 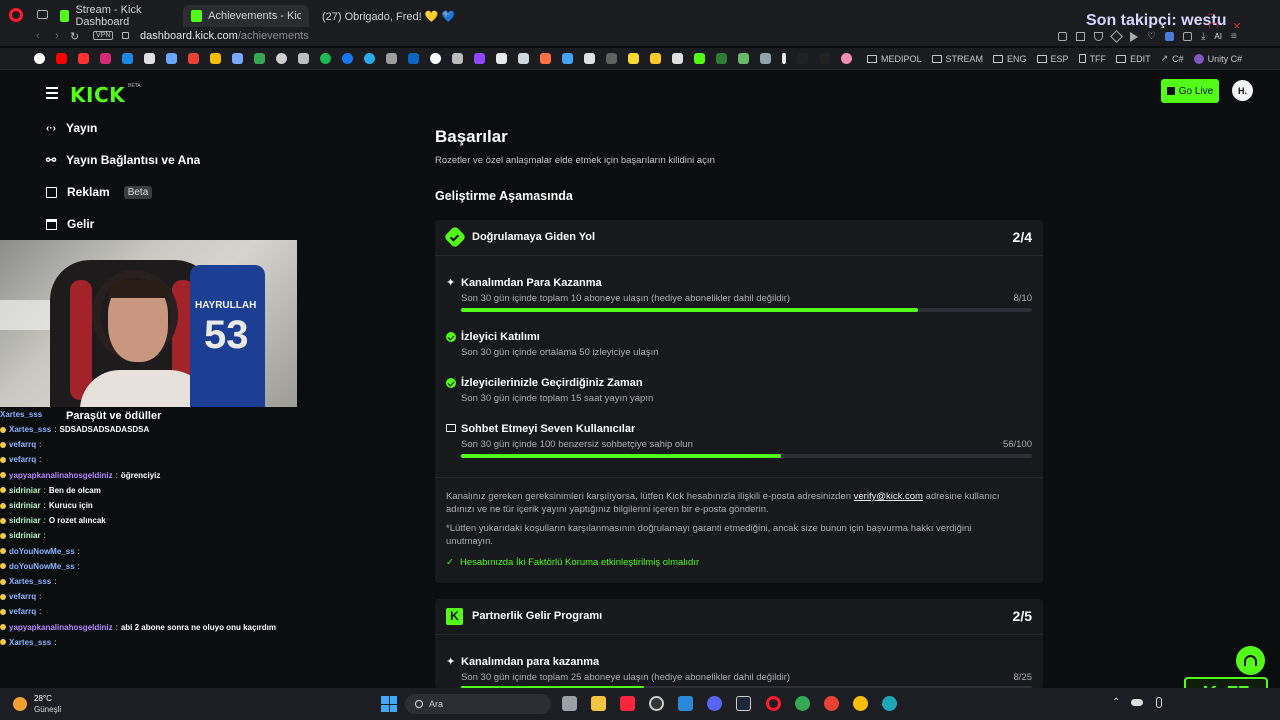 What do you see at coordinates (281, 58) in the screenshot?
I see `chatgpt-bookmark-icon` at bounding box center [281, 58].